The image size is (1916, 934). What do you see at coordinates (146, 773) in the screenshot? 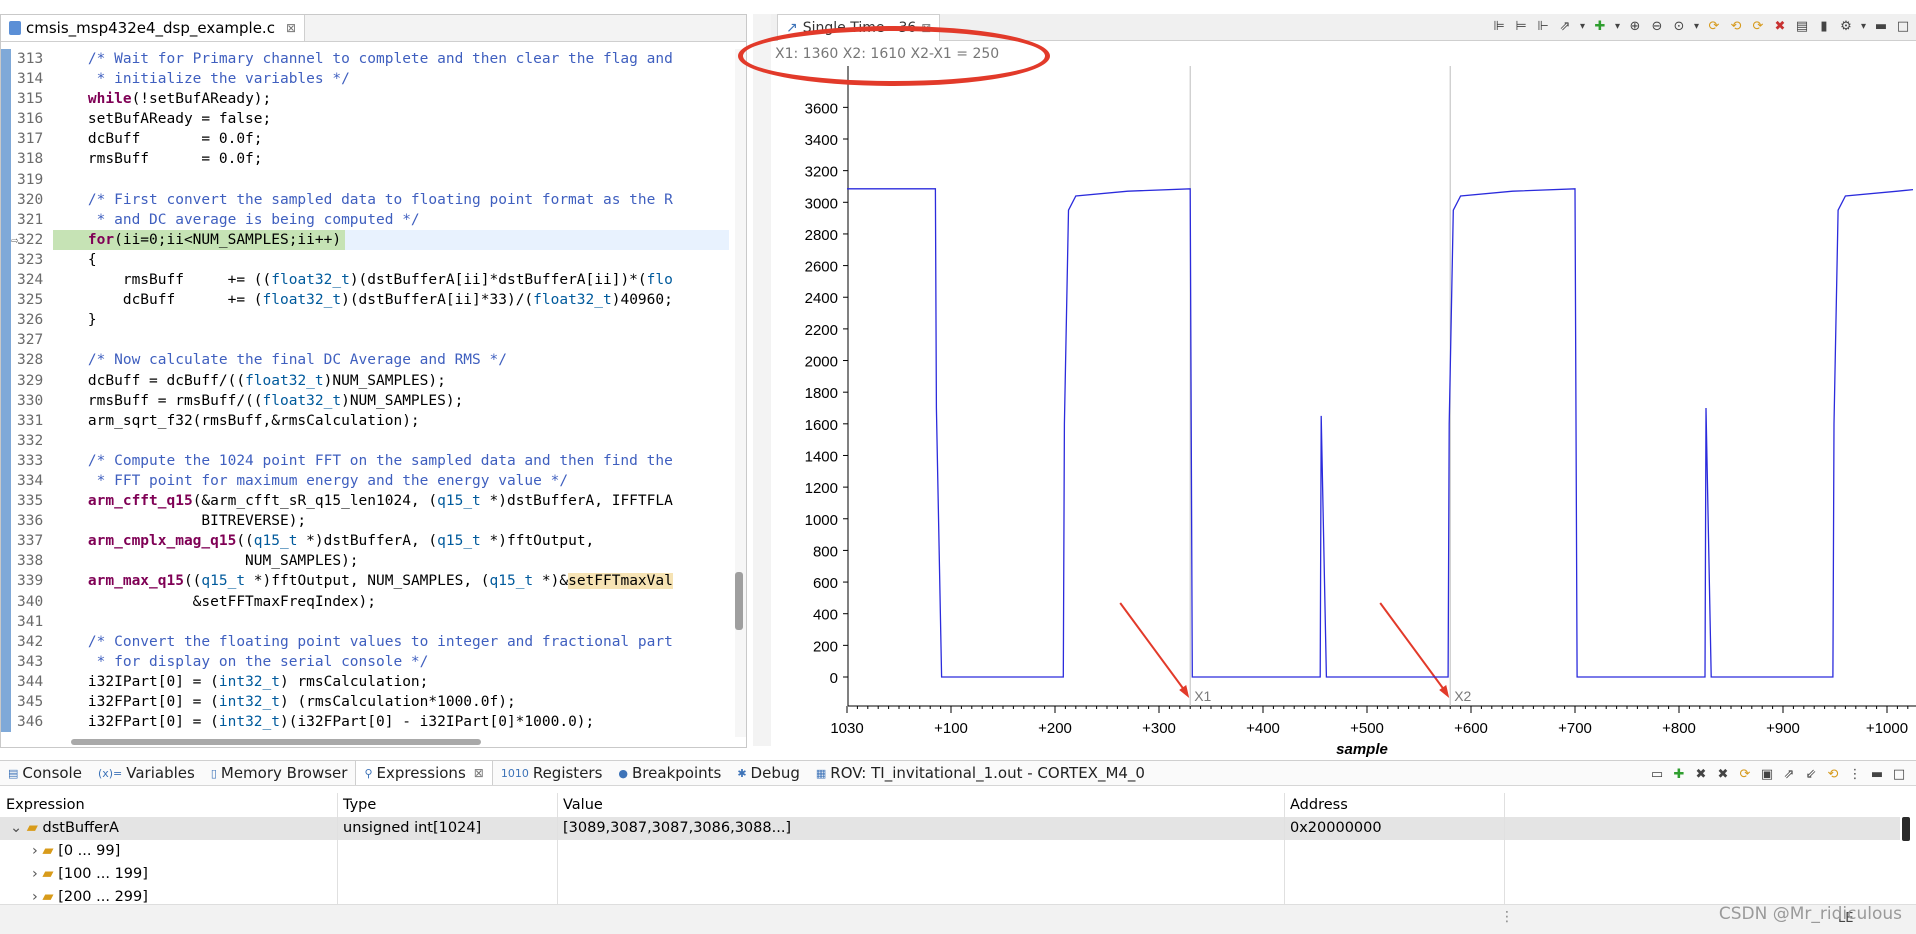
I see `tab-variables: (x)= Variables` at bounding box center [146, 773].